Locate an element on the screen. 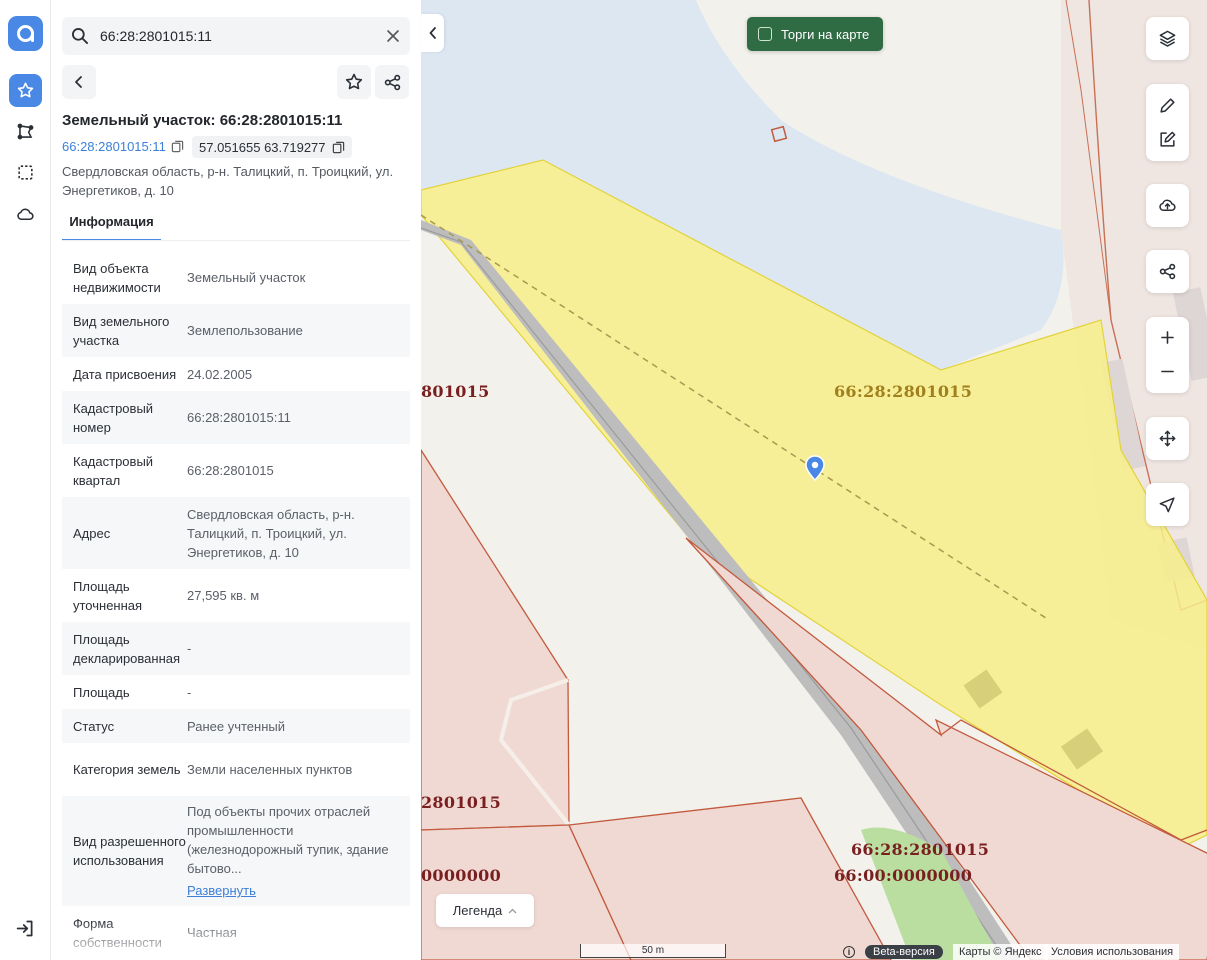  table-row: Площадь - is located at coordinates (236, 692).